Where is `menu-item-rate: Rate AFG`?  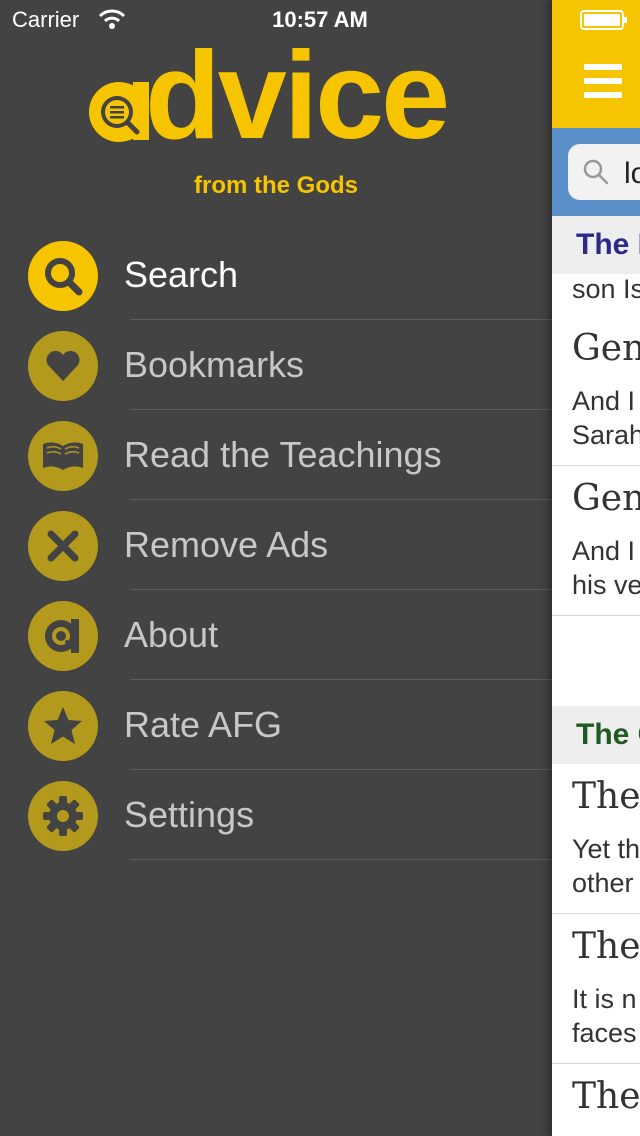
menu-item-rate: Rate AFG is located at coordinates (276, 725).